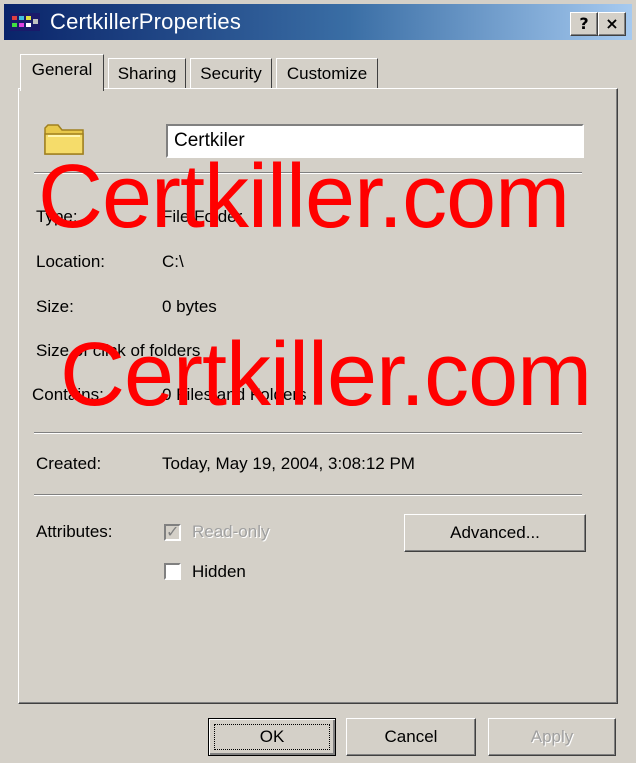  Describe the element at coordinates (69, 463) in the screenshot. I see `created-label: Created:` at that location.